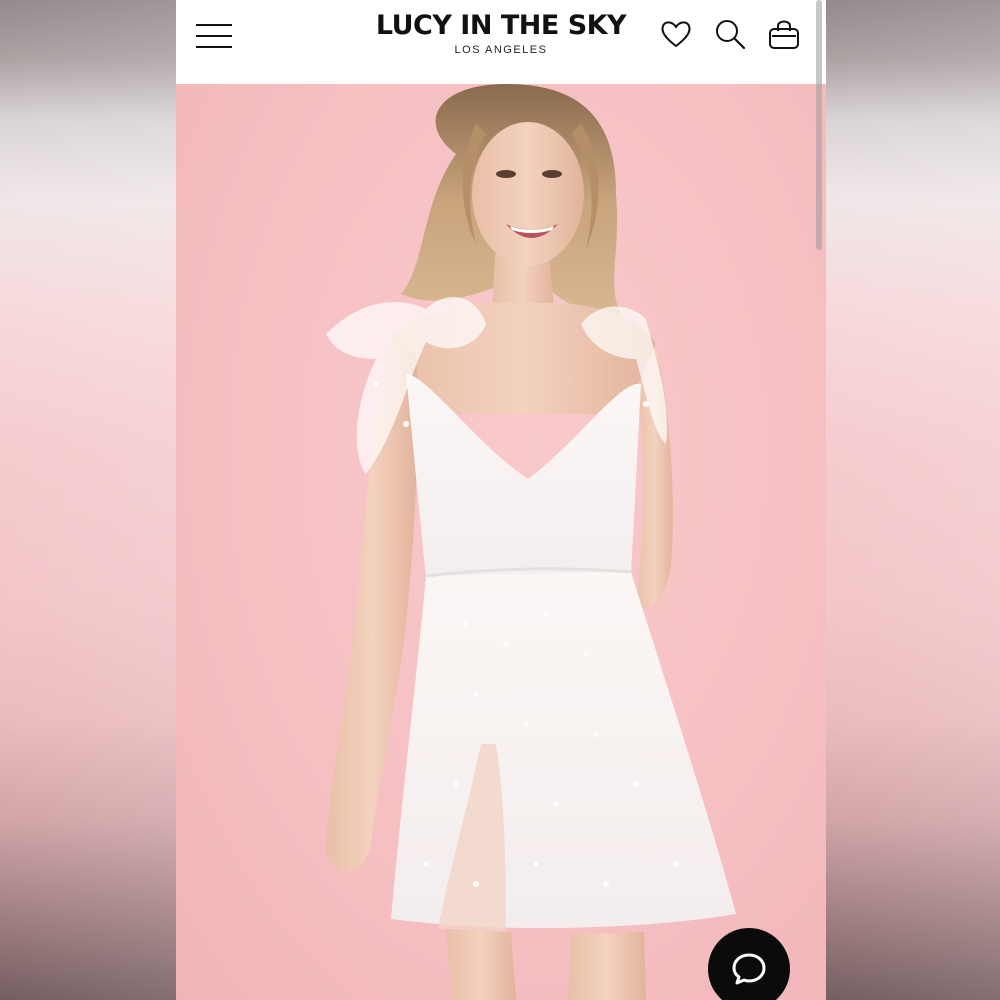  What do you see at coordinates (819, 125) in the screenshot?
I see `scrollbar` at bounding box center [819, 125].